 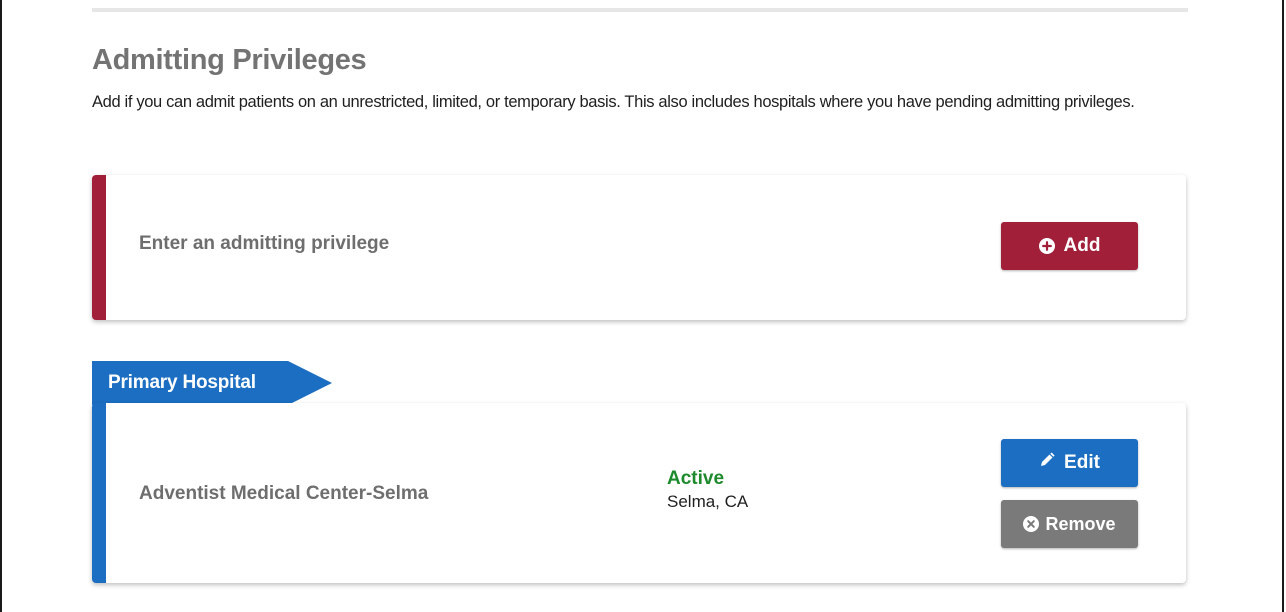 I want to click on add-button-label: Add, so click(x=1082, y=245).